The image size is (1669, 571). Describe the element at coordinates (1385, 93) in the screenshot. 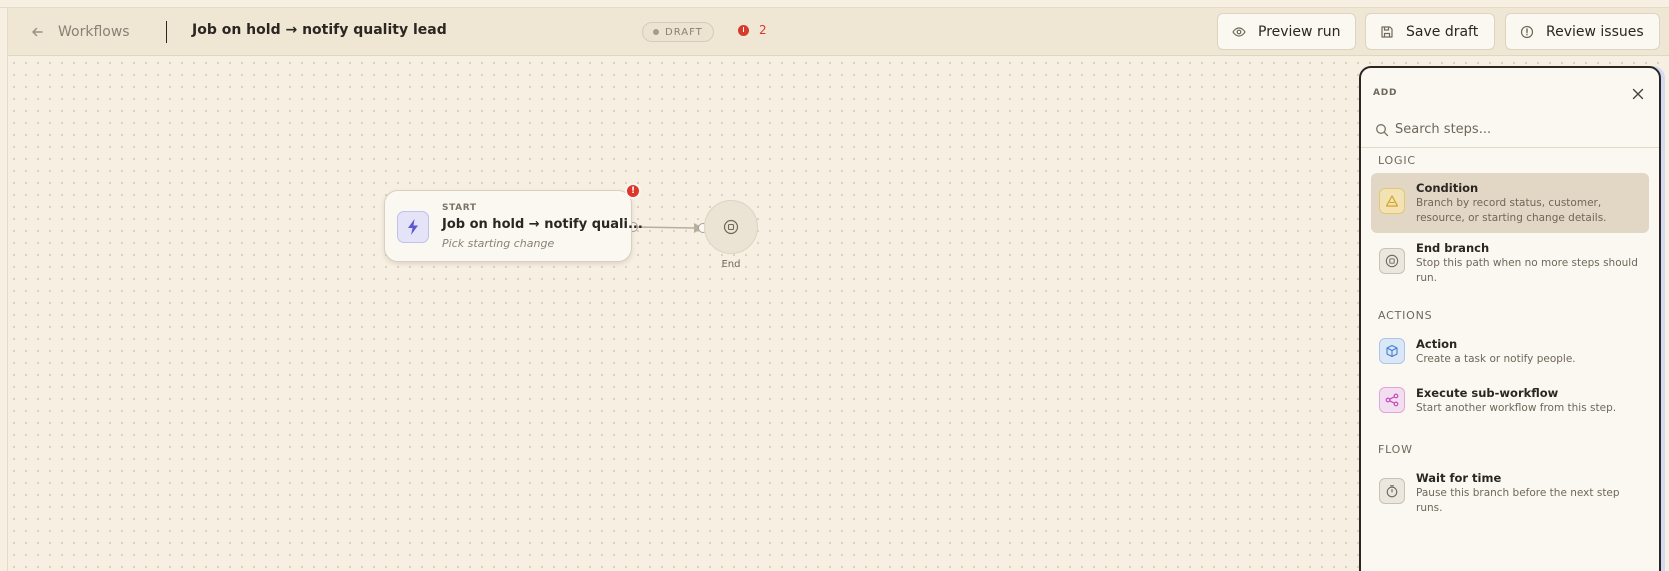

I see `panel-title: ADD` at that location.